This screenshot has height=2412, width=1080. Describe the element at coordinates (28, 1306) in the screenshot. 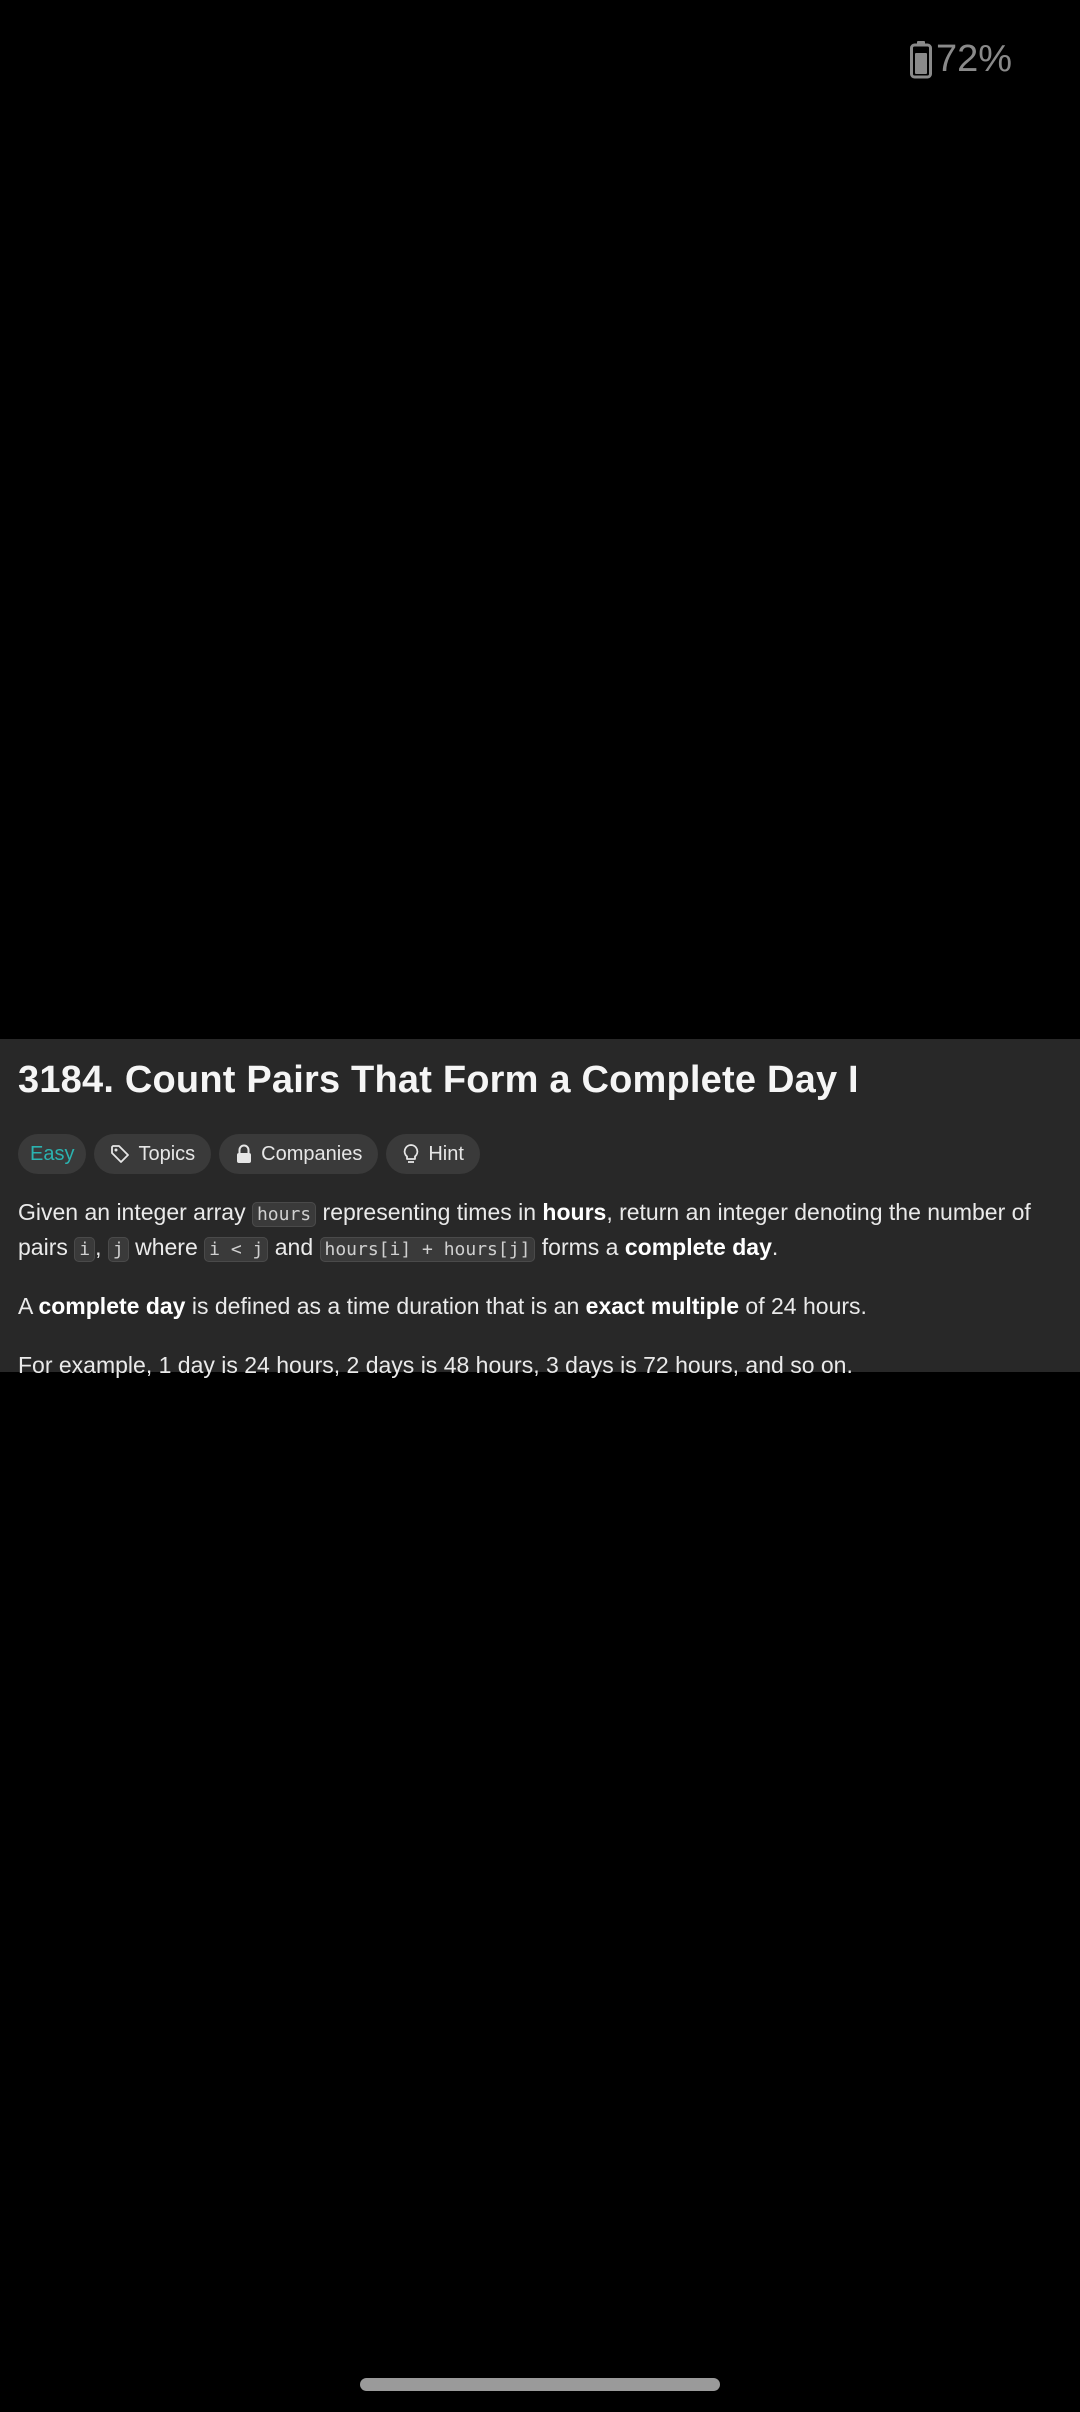

I see `statement-text: A` at that location.